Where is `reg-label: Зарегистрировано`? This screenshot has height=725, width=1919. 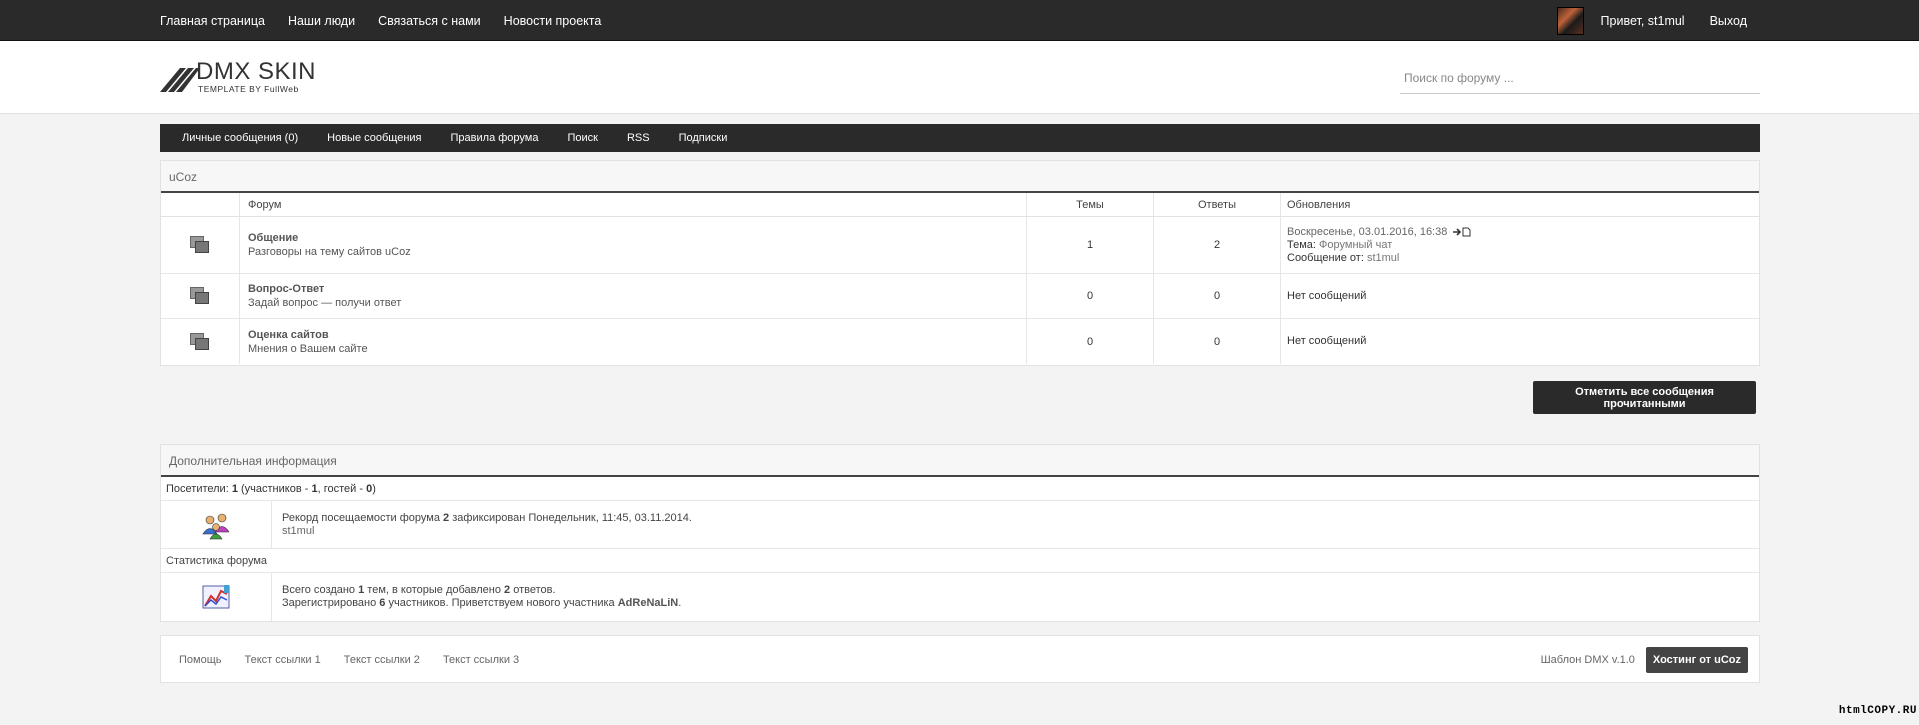
reg-label: Зарегистрировано is located at coordinates (329, 603).